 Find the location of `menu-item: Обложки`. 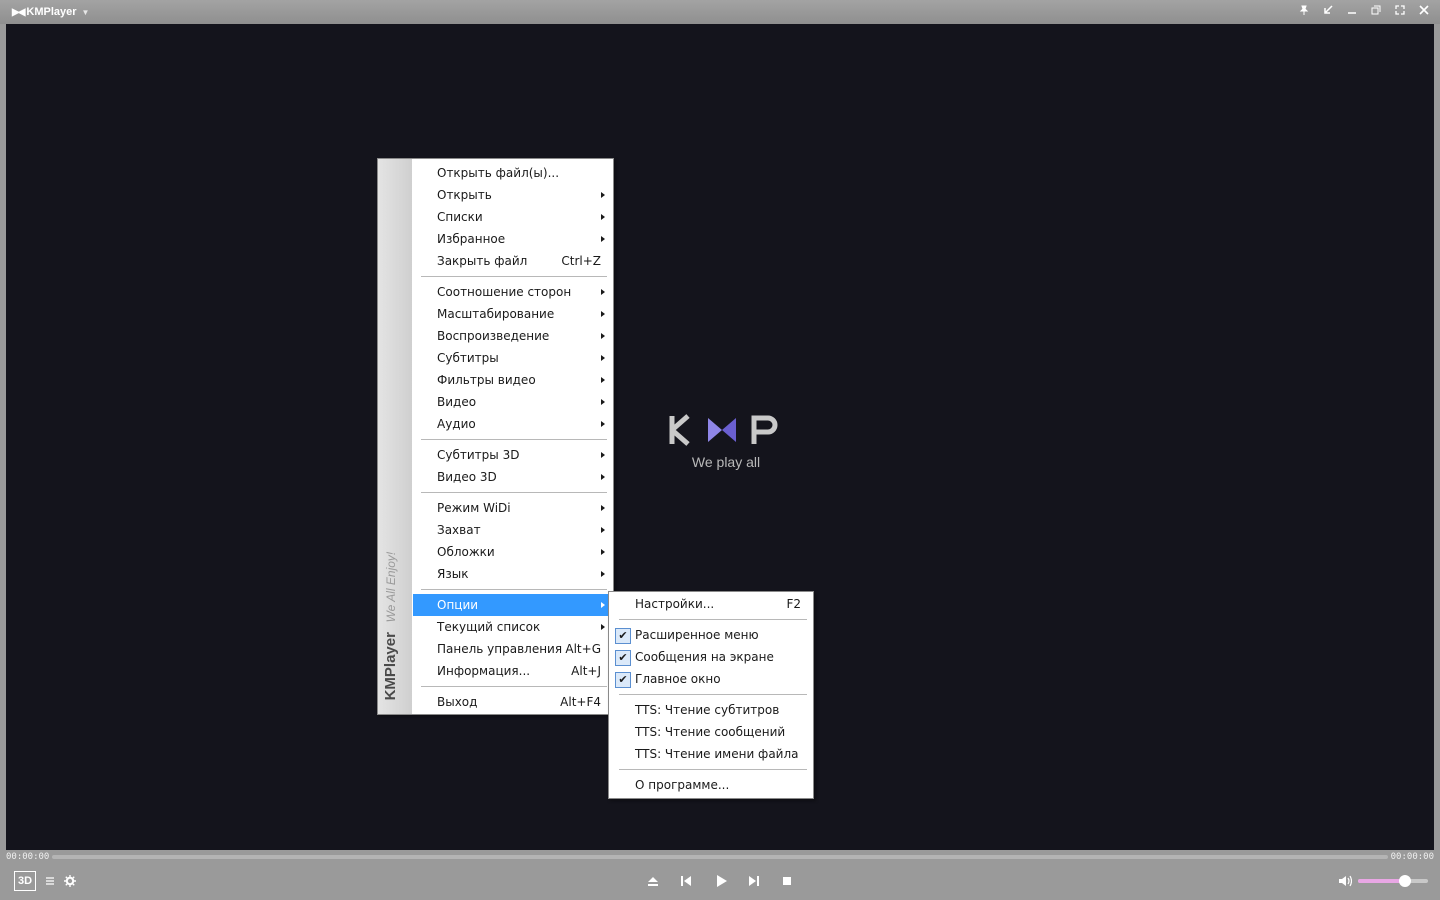

menu-item: Обложки is located at coordinates (513, 552).